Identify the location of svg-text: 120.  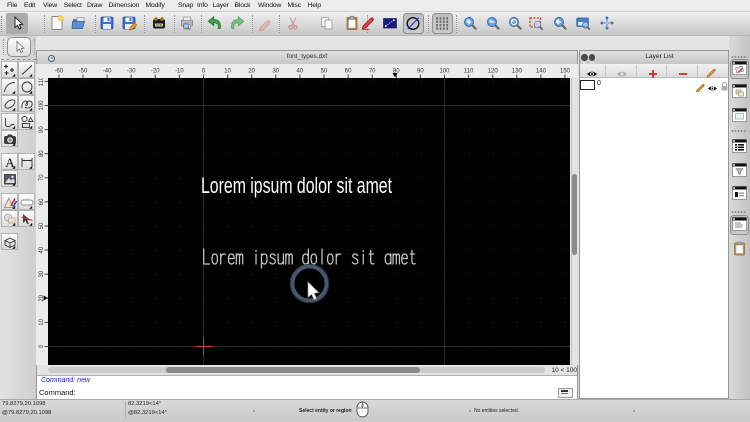
(493, 72).